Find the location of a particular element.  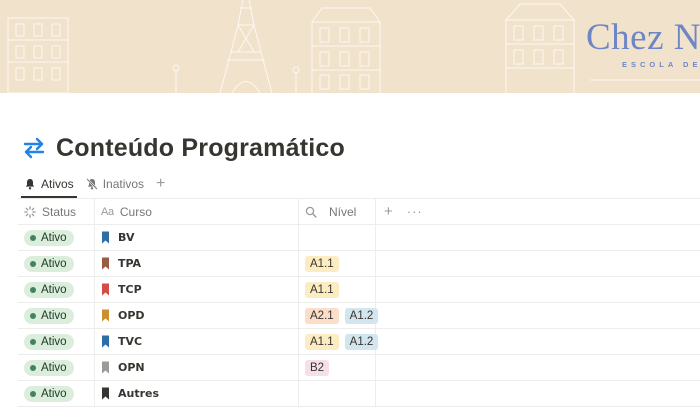

nivel-cell: A2.1 A1.2 is located at coordinates (339, 315).